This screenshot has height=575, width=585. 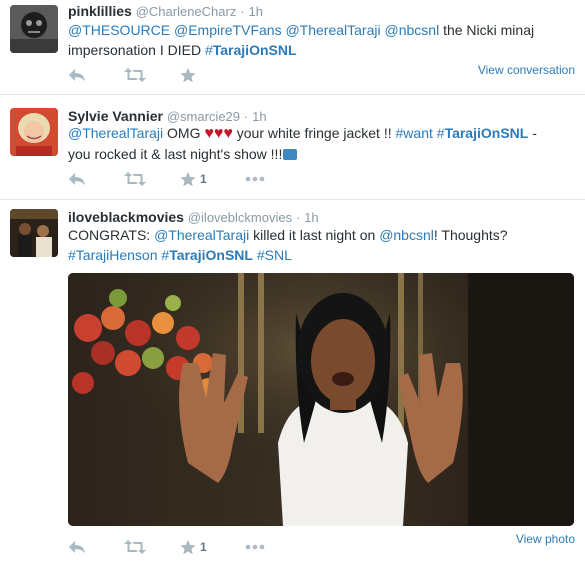 I want to click on author-handle: @smarcie29, so click(x=203, y=116).